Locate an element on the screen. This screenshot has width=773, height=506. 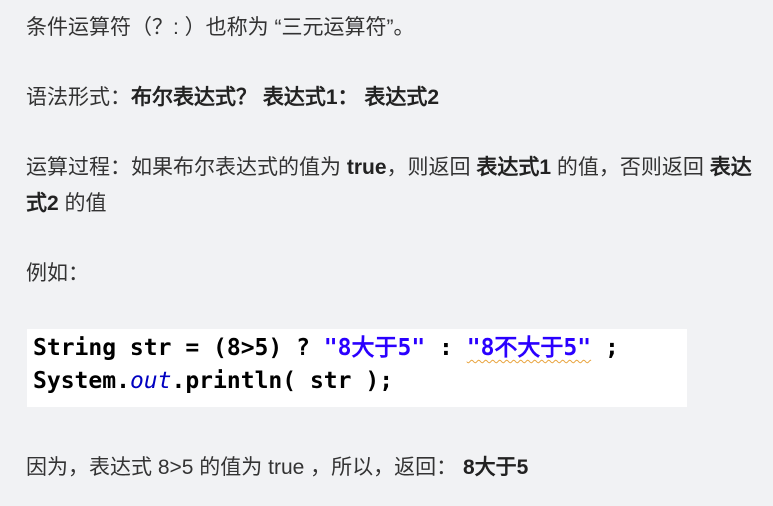
code-string-true: "8大于5" is located at coordinates (374, 348).